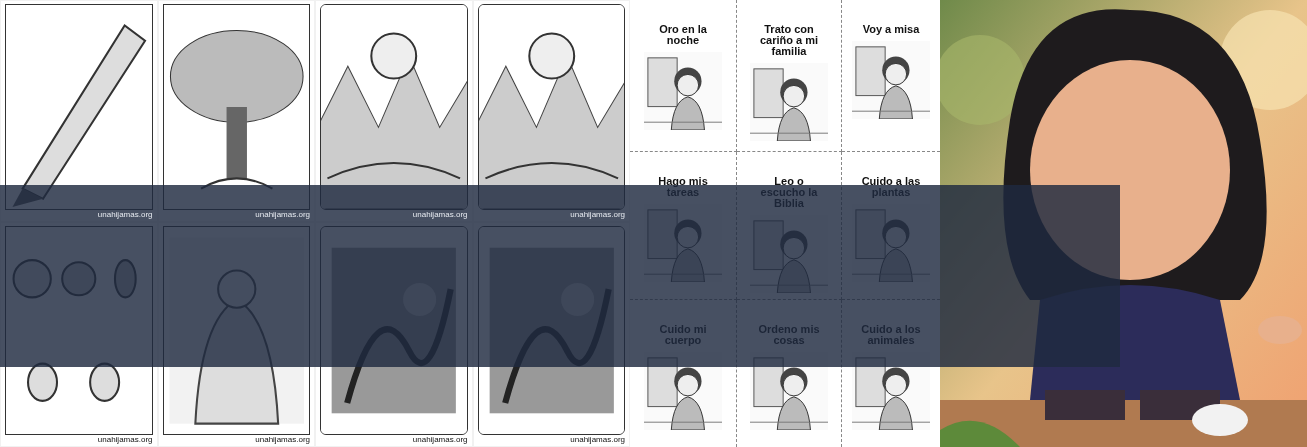 This screenshot has width=1307, height=447. What do you see at coordinates (891, 29) in the screenshot?
I see `card-title: Voy a misa` at bounding box center [891, 29].